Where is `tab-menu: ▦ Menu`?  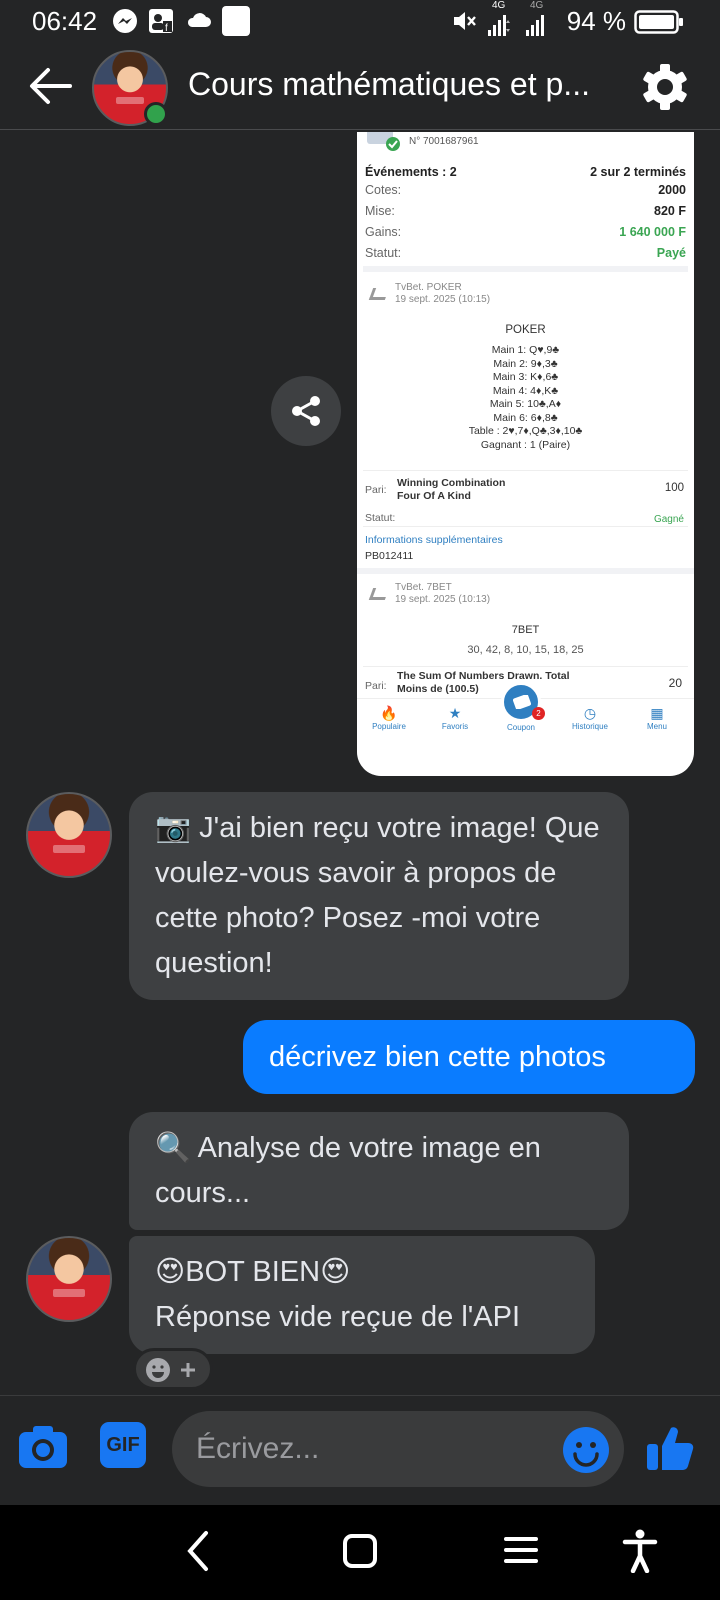 tab-menu: ▦ Menu is located at coordinates (657, 718).